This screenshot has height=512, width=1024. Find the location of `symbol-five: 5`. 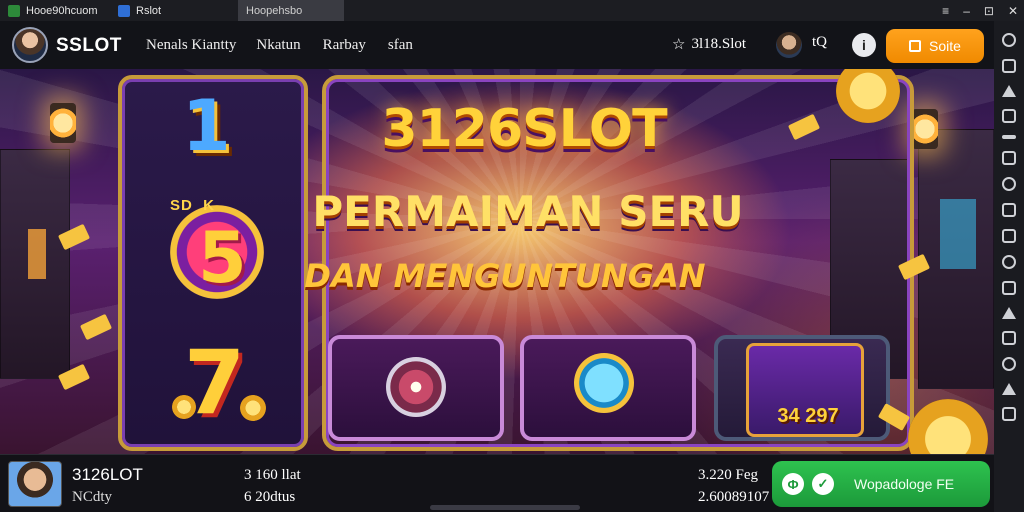

symbol-five: 5 is located at coordinates (222, 258).